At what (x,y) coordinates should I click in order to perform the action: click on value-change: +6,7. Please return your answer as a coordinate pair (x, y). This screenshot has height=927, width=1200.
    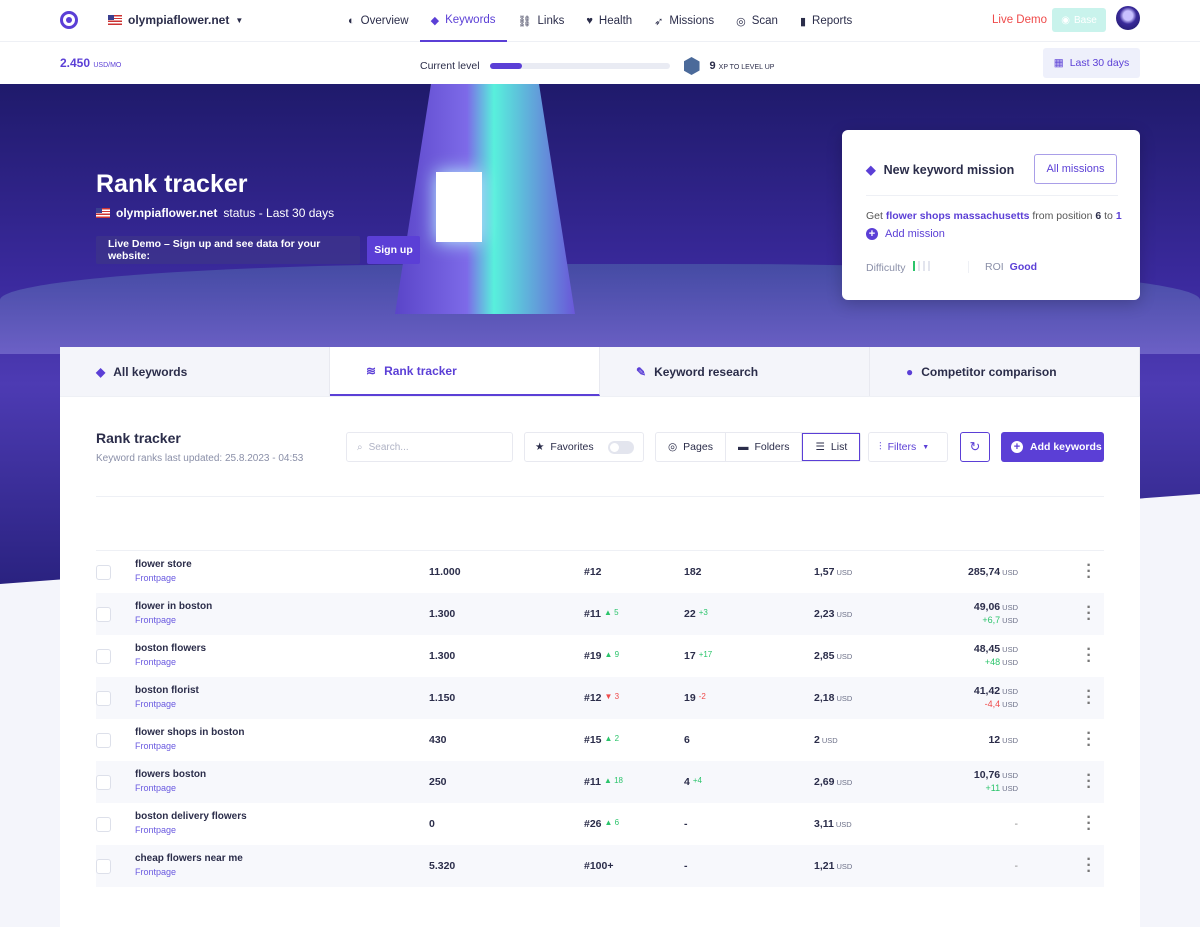
    Looking at the image, I should click on (991, 620).